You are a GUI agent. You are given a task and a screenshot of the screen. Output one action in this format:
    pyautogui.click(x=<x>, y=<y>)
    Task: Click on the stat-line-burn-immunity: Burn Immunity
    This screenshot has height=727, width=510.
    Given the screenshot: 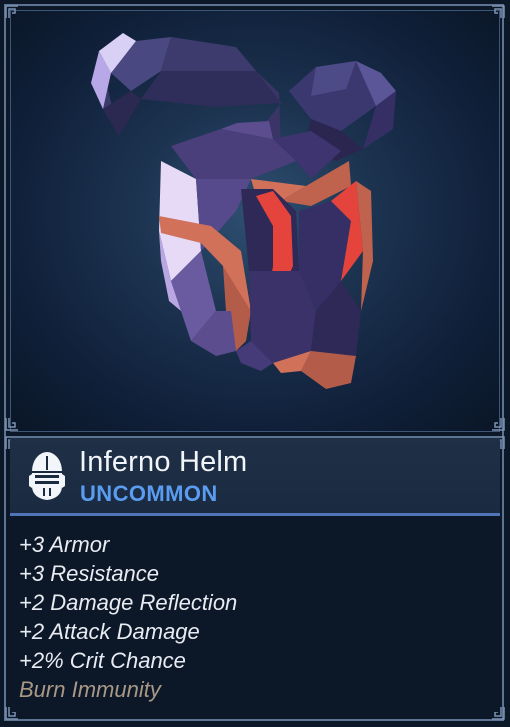 What is the action you would take?
    pyautogui.click(x=90, y=689)
    